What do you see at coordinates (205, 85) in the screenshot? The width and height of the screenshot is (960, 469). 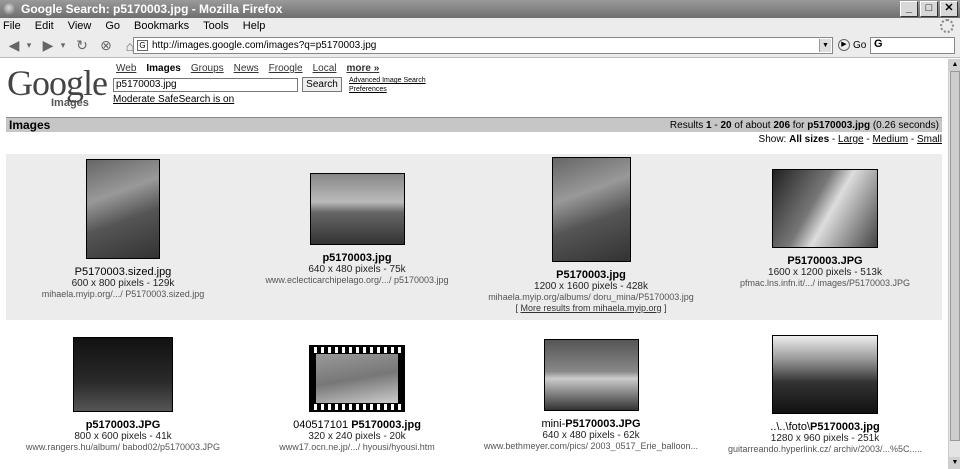 I see `search-input: p5170003.jpg` at bounding box center [205, 85].